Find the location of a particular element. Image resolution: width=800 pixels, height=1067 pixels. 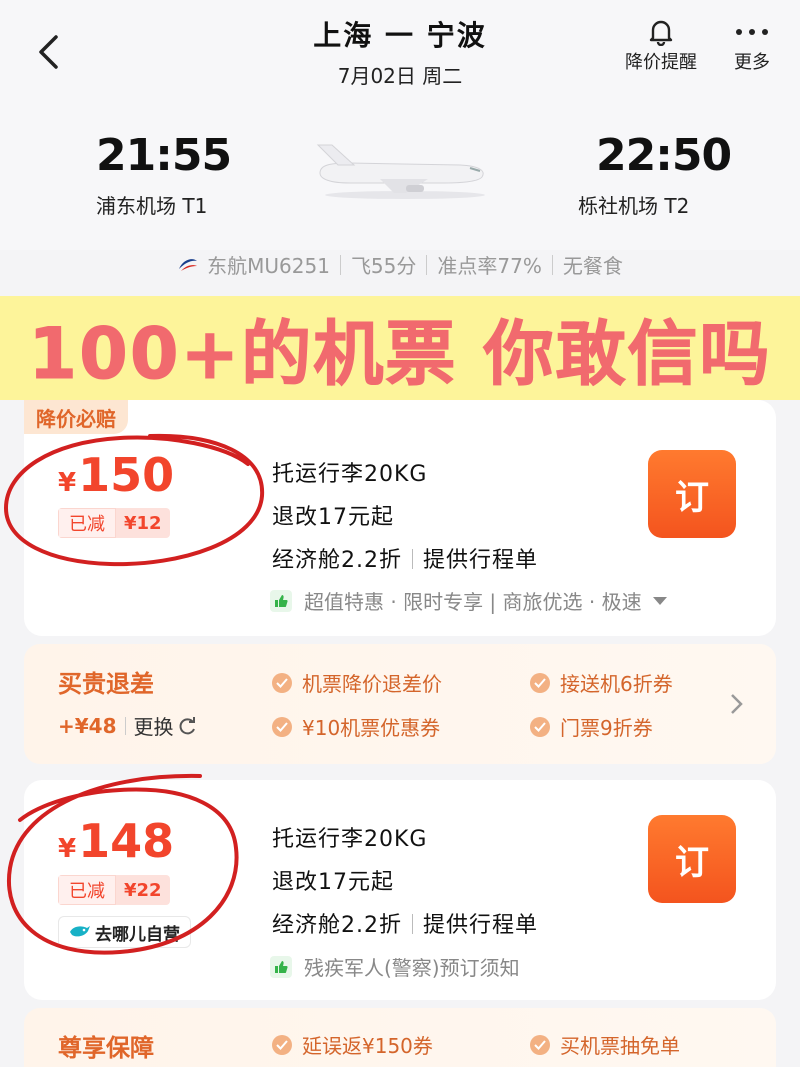

feature-tags: 超值特惠 · 限时专享 | 商旅优选 · 极速 is located at coordinates (469, 600).